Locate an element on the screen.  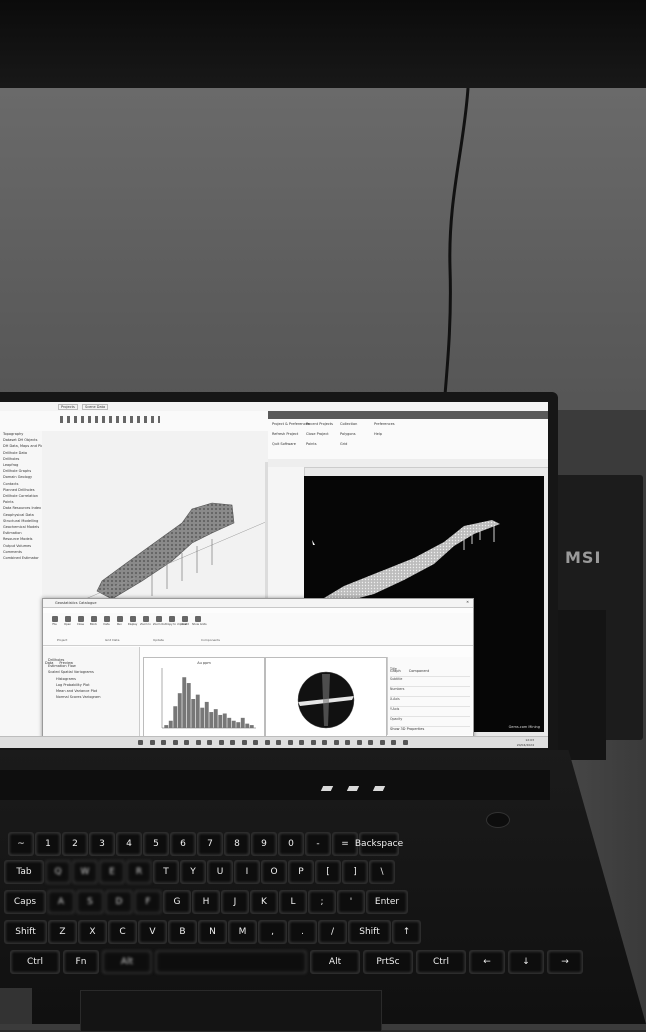
keyboard-key: X is located at coordinates (92, 932).